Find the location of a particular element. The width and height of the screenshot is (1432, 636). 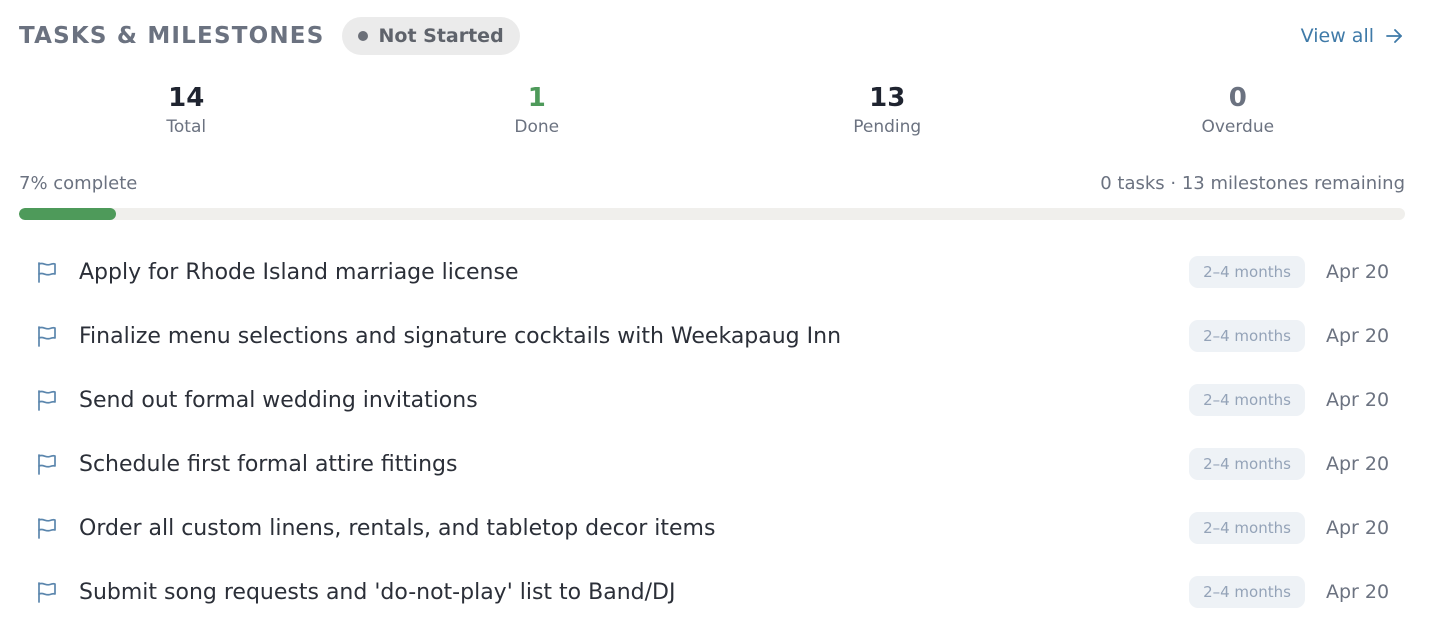

progress-label: 7% complete is located at coordinates (78, 183).